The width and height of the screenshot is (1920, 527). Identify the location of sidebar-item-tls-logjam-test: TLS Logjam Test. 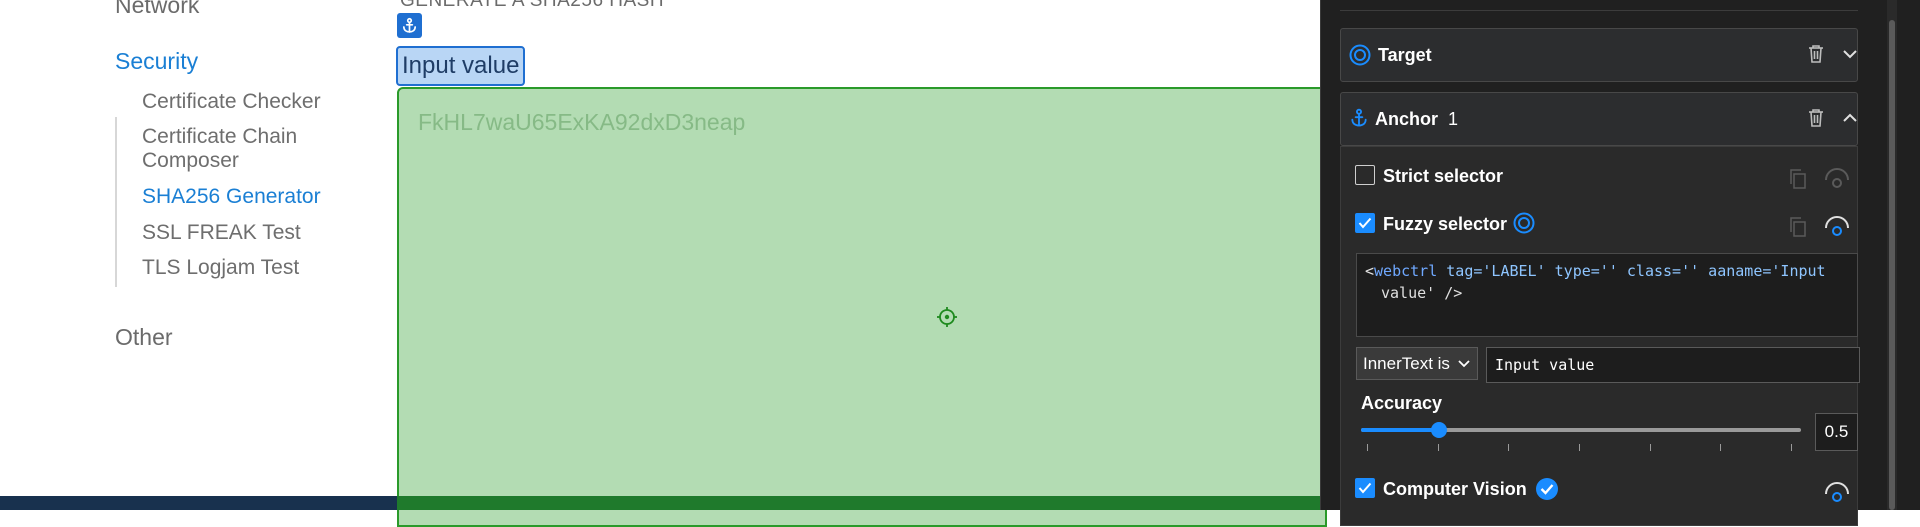
(220, 268).